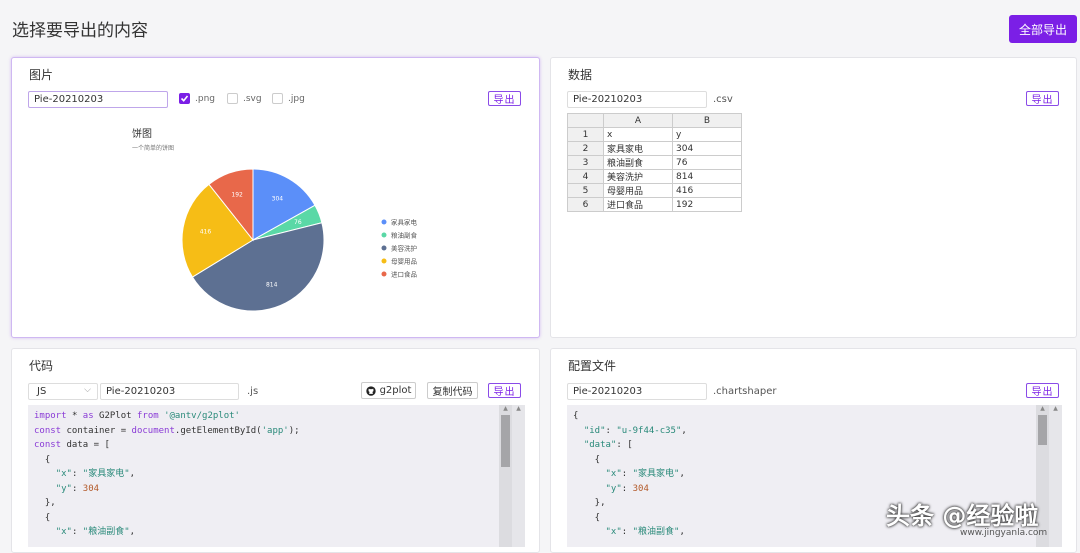 The image size is (1080, 553). I want to click on g2plot-label: g2plot, so click(395, 390).